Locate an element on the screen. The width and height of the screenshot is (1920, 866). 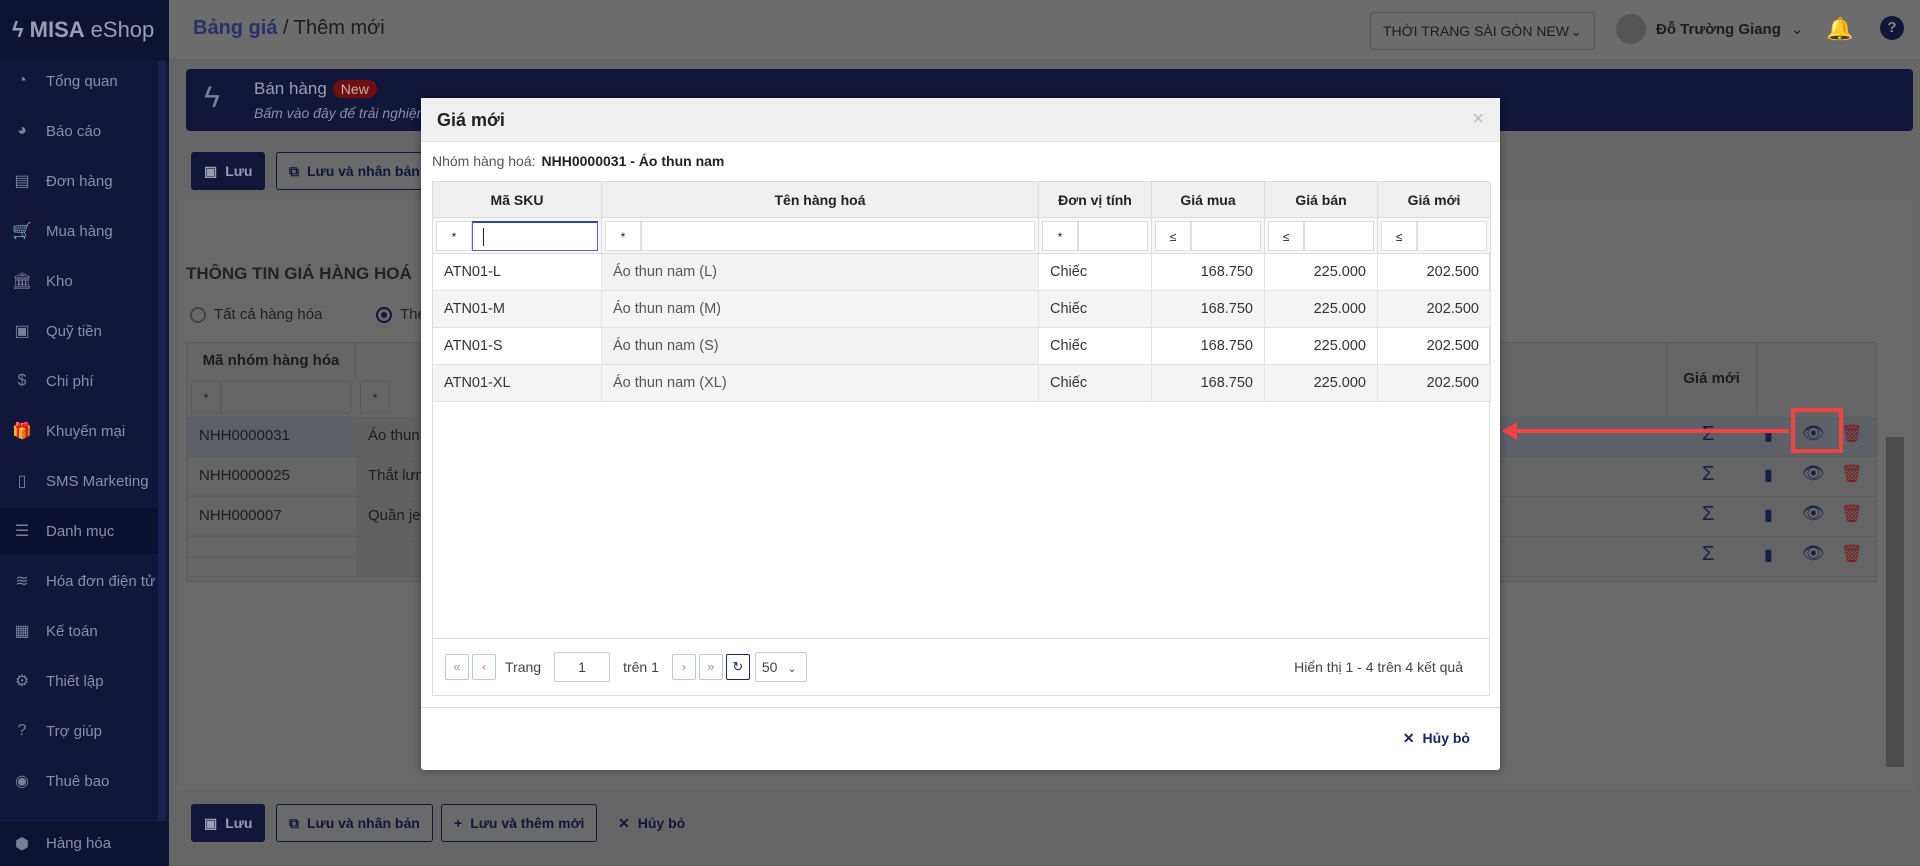
sidebar-item-4: 🏛 Kho is located at coordinates (79, 281).